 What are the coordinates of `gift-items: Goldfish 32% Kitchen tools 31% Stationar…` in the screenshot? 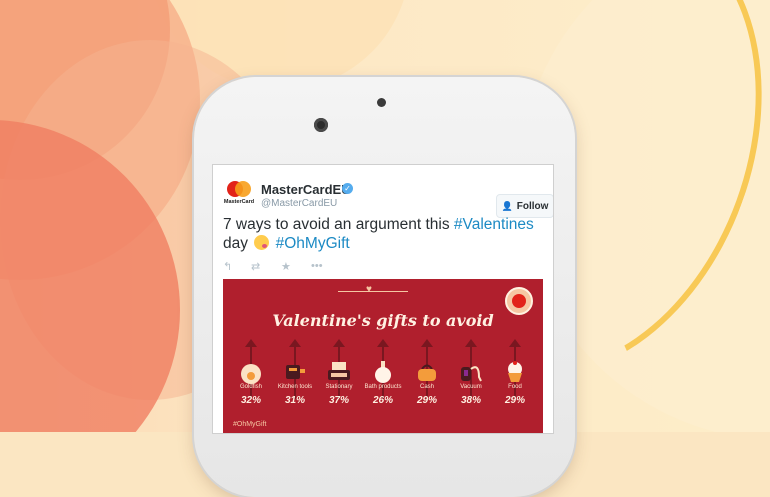 It's located at (384, 379).